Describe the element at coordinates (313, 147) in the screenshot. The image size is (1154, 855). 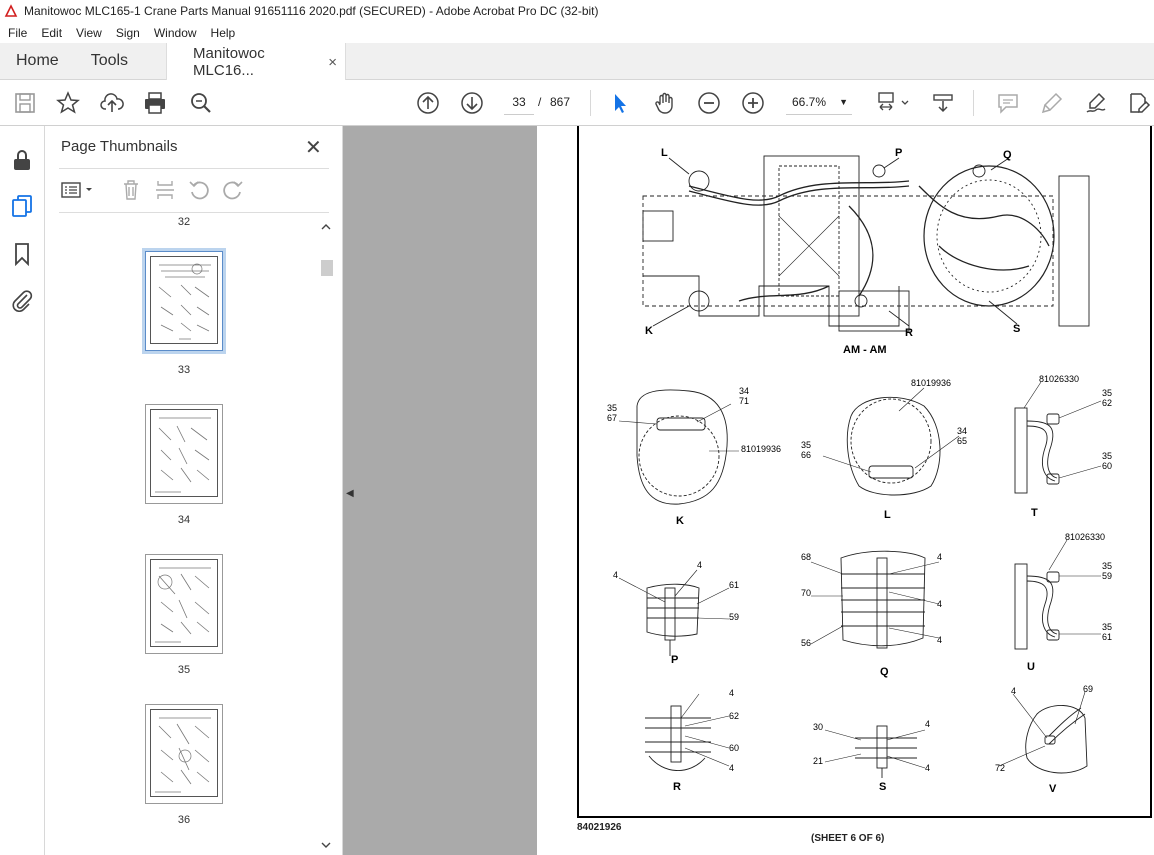
I see `close-icon: ✕` at that location.